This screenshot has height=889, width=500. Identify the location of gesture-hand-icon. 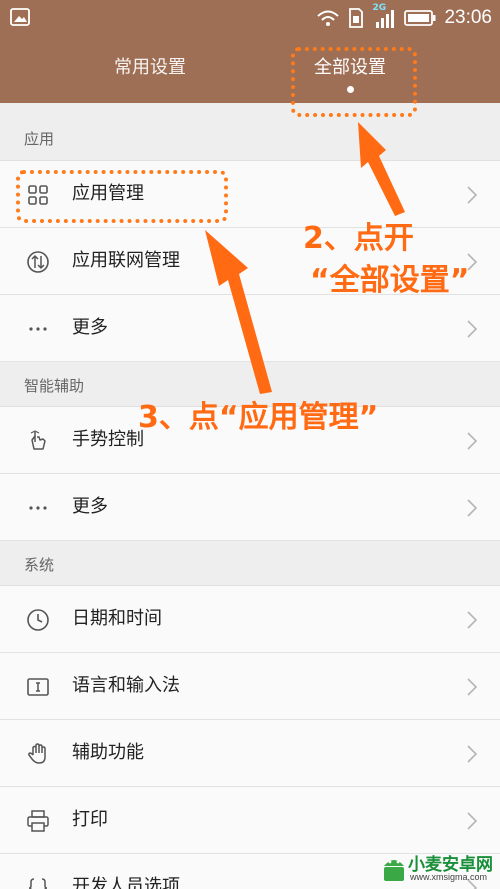
(38, 440).